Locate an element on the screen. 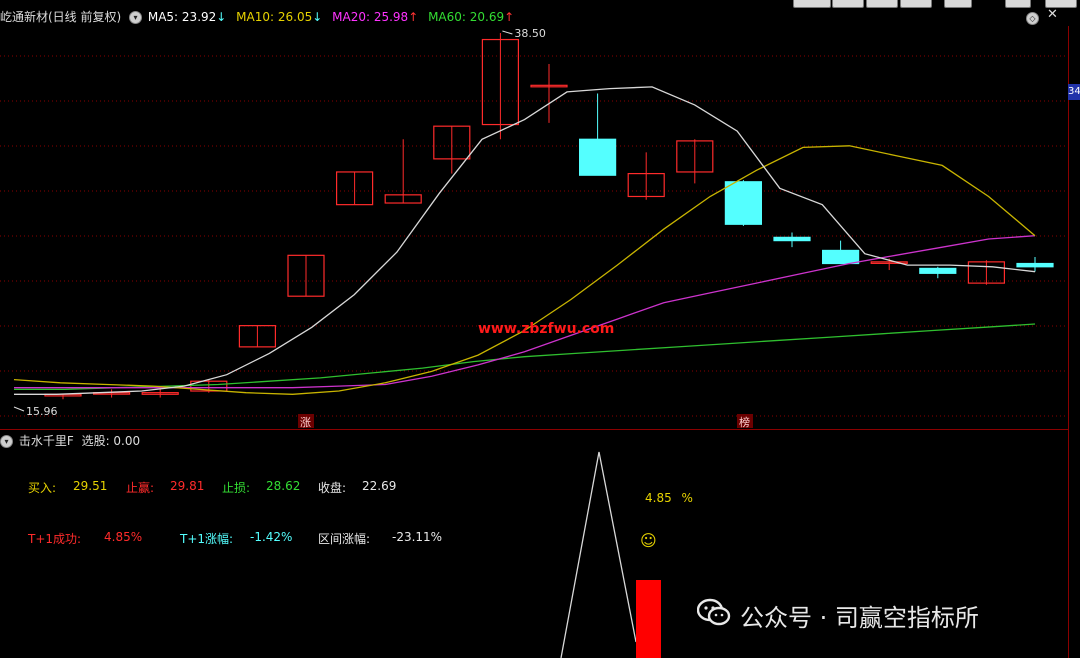 This screenshot has height=658, width=1080. watermark-text: 公众号 · 司赢空指标所 is located at coordinates (859, 618).